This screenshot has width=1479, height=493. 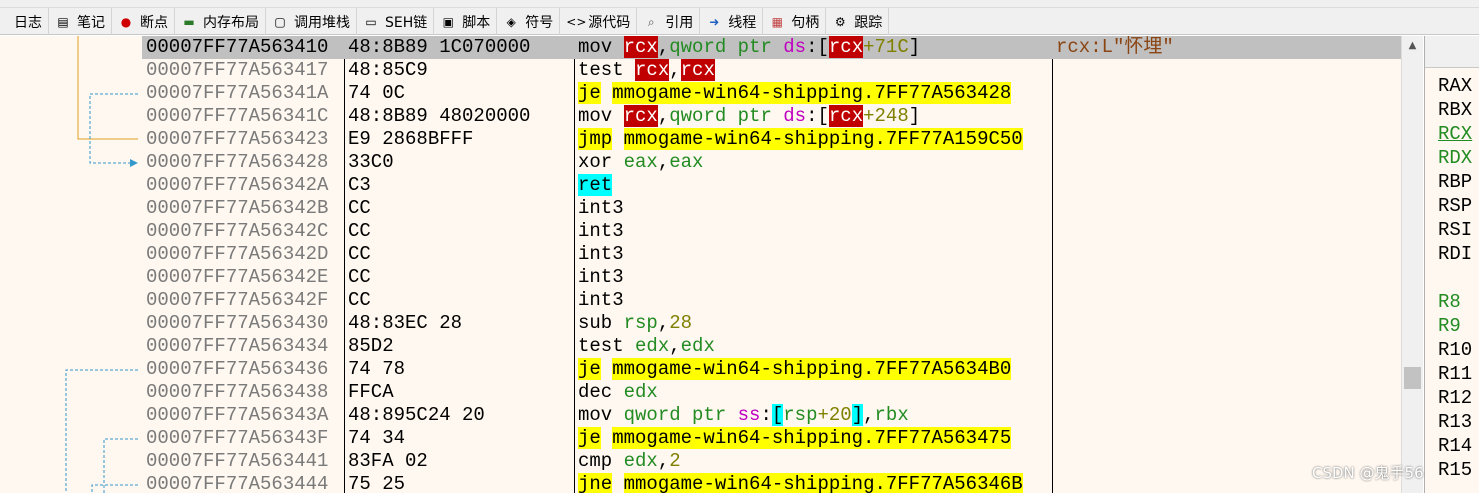 I want to click on comment-cell: rcx:L"怀埋", so click(x=1115, y=47).